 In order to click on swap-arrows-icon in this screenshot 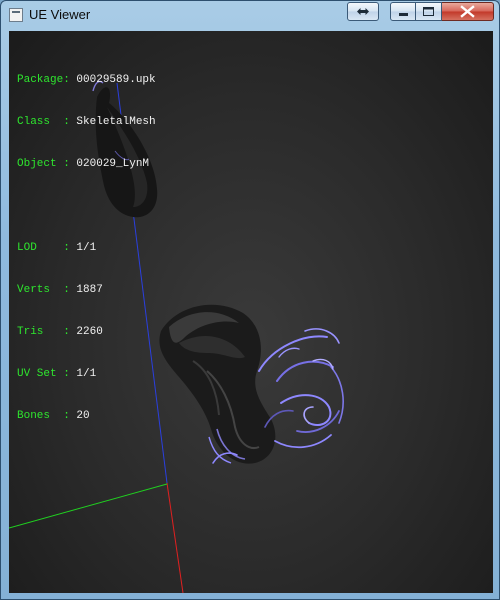, I will do `click(363, 11)`.